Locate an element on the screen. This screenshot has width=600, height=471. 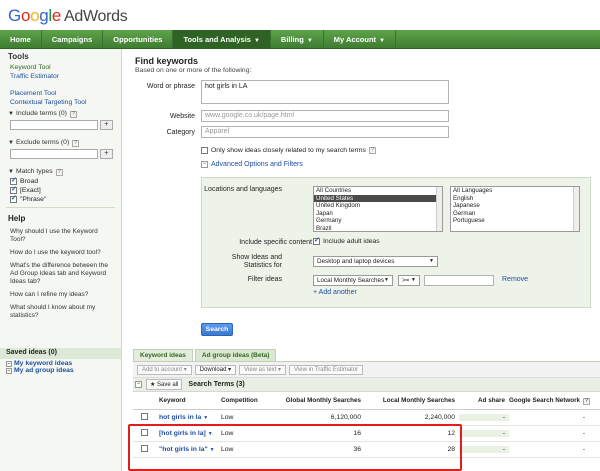
advanced-options-link: − Advanced Options and Filters is located at coordinates (252, 164).